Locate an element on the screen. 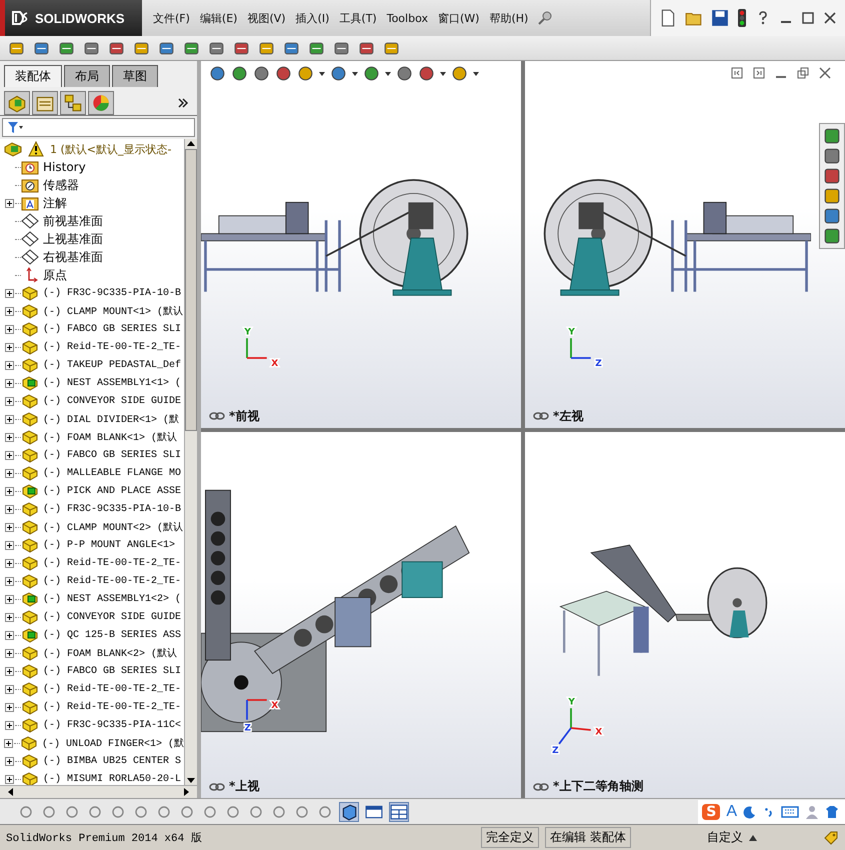  configuration-tab-icon is located at coordinates (73, 103).